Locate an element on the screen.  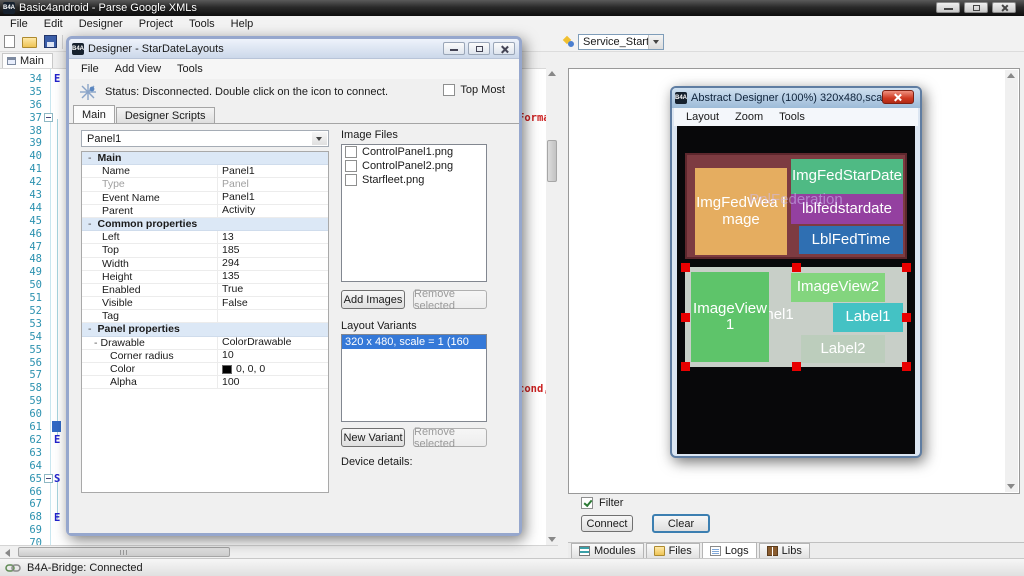
menu-item-designer: Designer is located at coordinates (101, 24).